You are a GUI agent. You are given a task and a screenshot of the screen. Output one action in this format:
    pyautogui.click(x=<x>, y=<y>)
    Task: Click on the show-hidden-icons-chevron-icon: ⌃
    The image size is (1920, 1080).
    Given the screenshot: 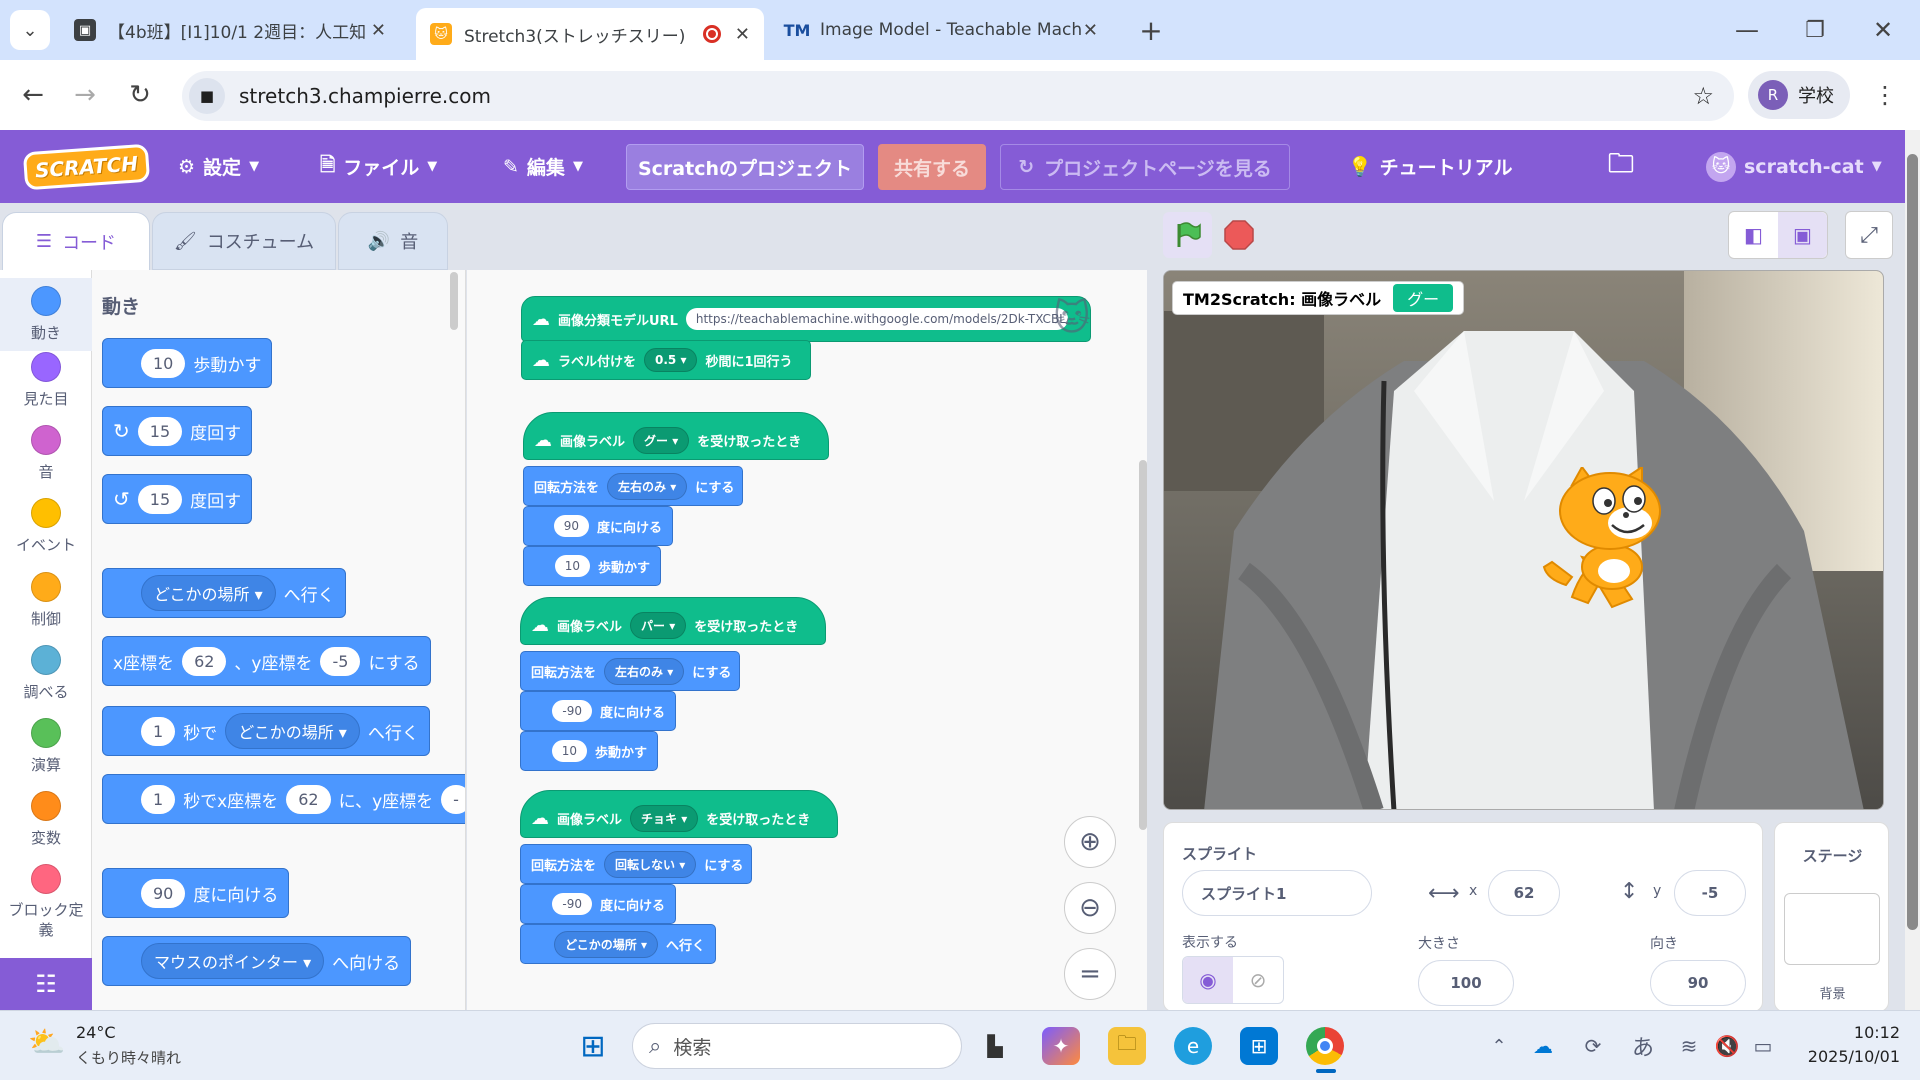 What is the action you would take?
    pyautogui.click(x=1499, y=1046)
    